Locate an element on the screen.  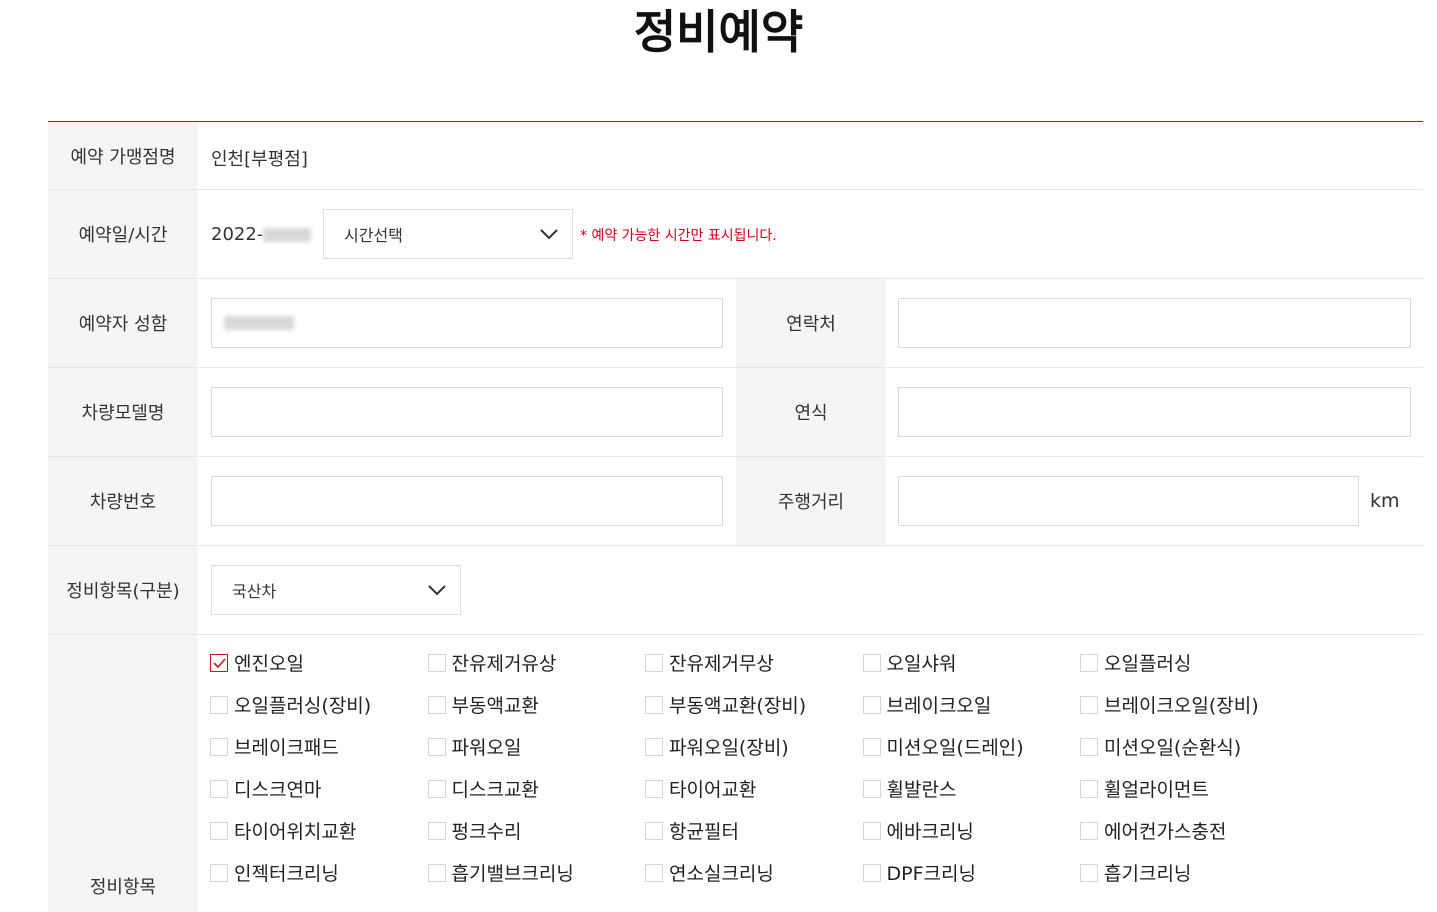
service-item: 연소실크리닝 is located at coordinates (754, 873).